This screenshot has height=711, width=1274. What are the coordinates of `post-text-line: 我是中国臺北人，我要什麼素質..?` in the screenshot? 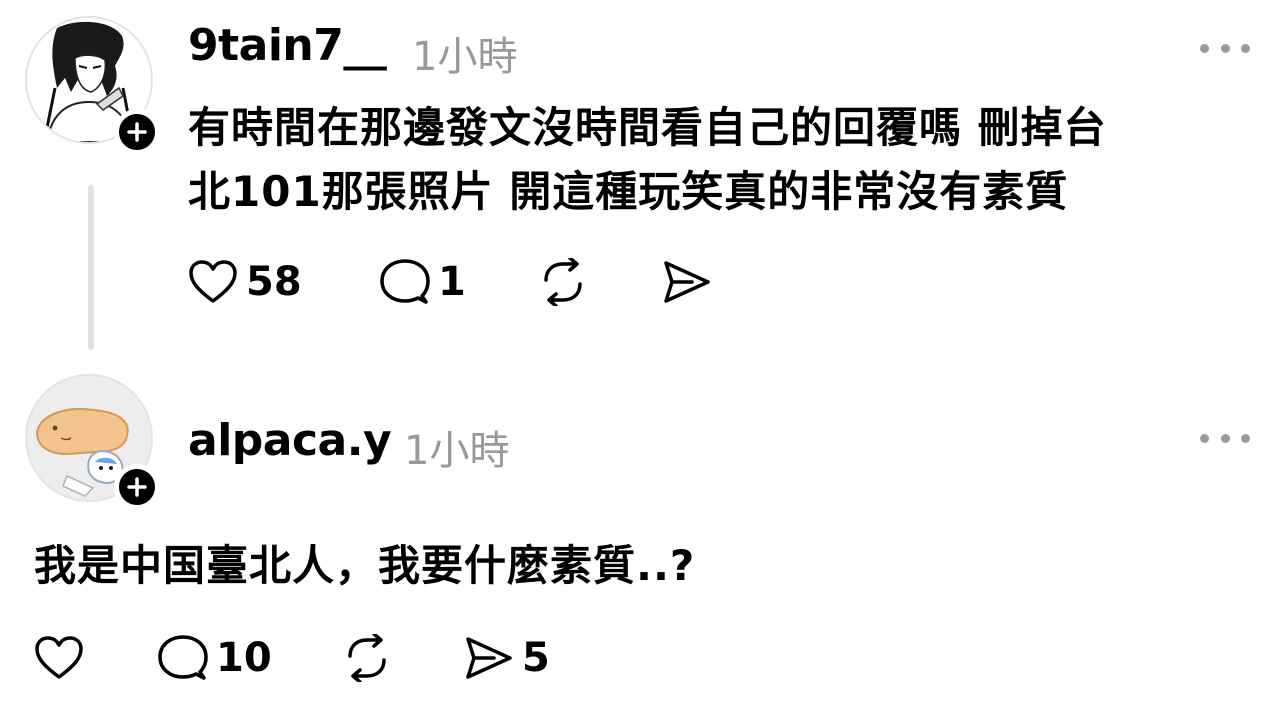 It's located at (365, 565).